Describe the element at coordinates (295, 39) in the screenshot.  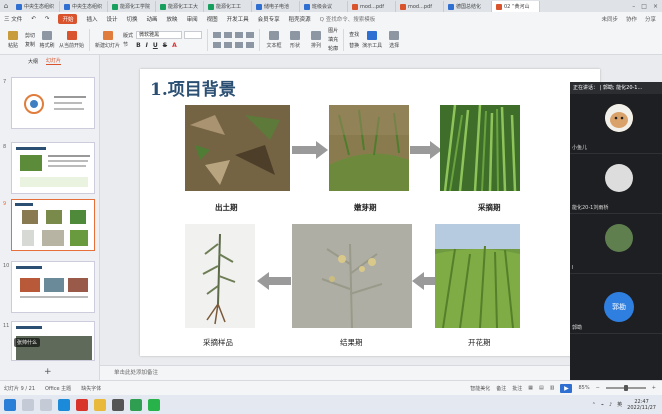
I see `shape-button: 形状` at that location.